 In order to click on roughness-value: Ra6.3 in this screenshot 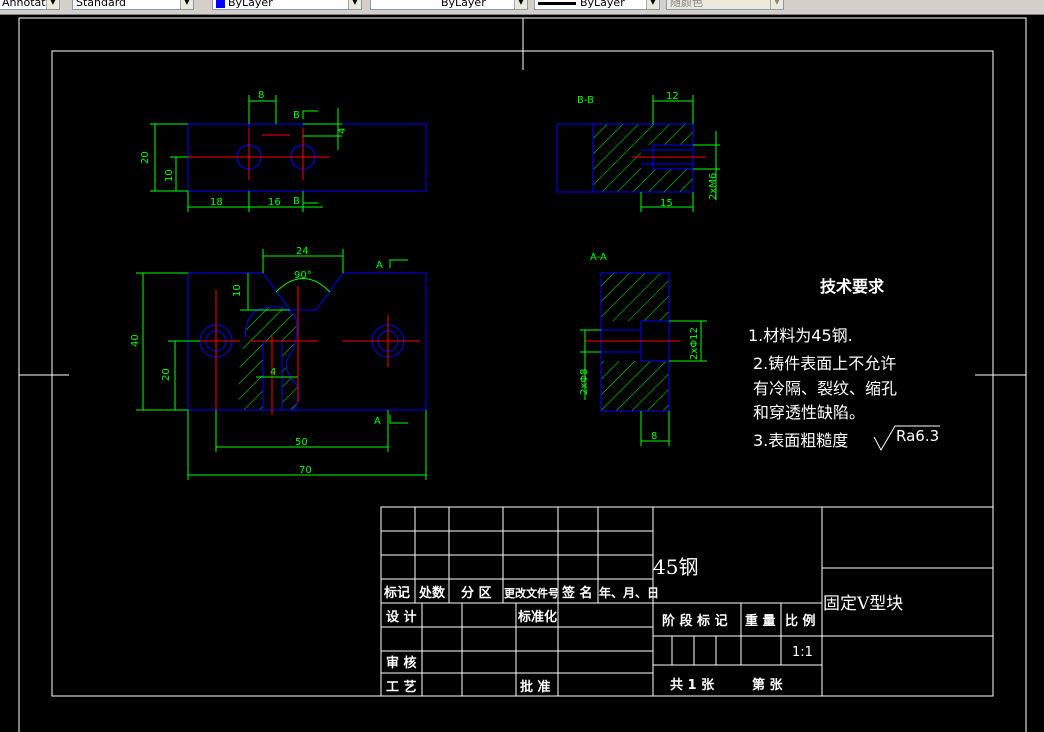, I will do `click(917, 436)`.